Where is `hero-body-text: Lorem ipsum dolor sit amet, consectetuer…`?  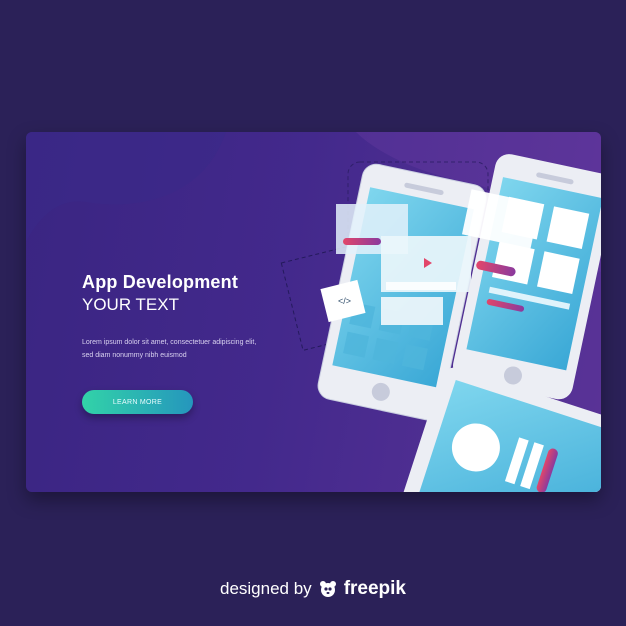 hero-body-text: Lorem ipsum dolor sit amet, consectetuer… is located at coordinates (169, 349).